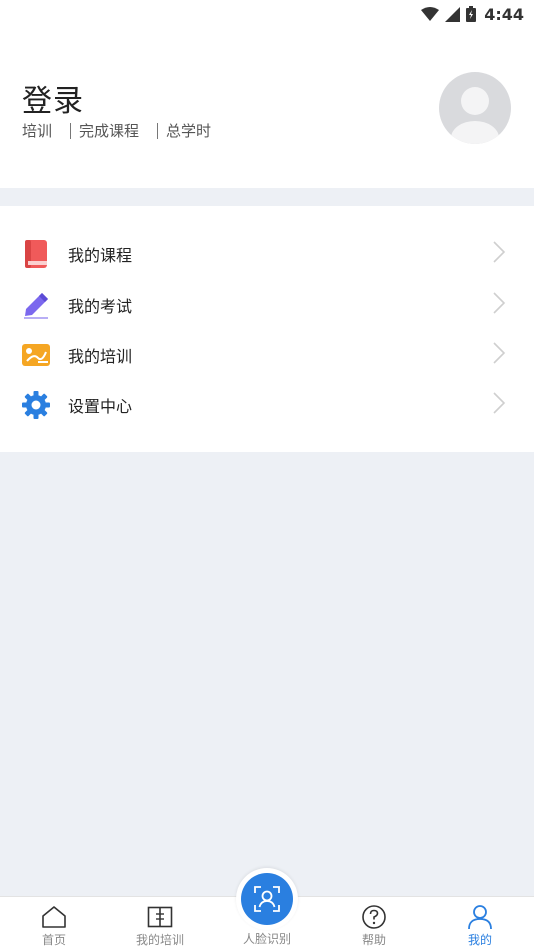 This screenshot has height=950, width=534. Describe the element at coordinates (36, 355) in the screenshot. I see `training-icon` at that location.